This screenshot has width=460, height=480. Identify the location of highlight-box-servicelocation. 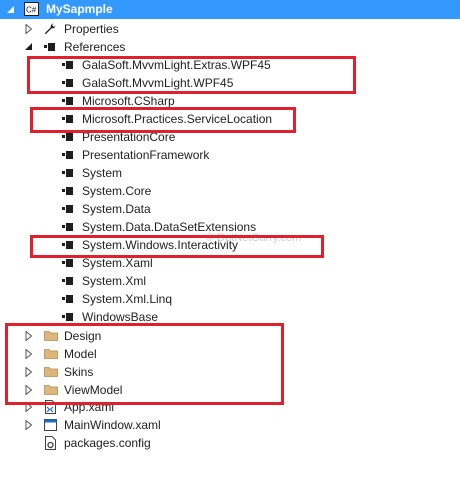
(163, 120).